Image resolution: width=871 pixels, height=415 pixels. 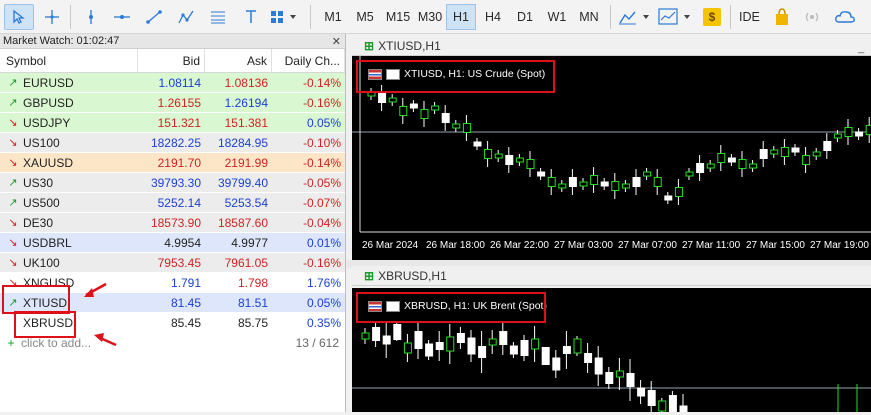 I want to click on arrow-up-icon: ↗, so click(x=13, y=82).